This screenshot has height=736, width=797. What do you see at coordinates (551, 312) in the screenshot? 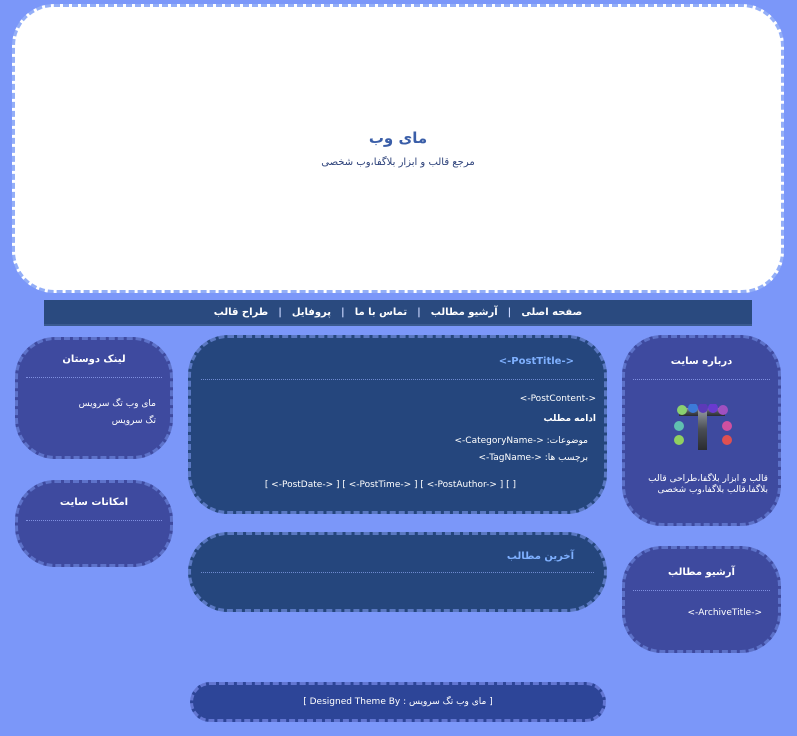
I see `nav-home: صفحه اصلی` at bounding box center [551, 312].